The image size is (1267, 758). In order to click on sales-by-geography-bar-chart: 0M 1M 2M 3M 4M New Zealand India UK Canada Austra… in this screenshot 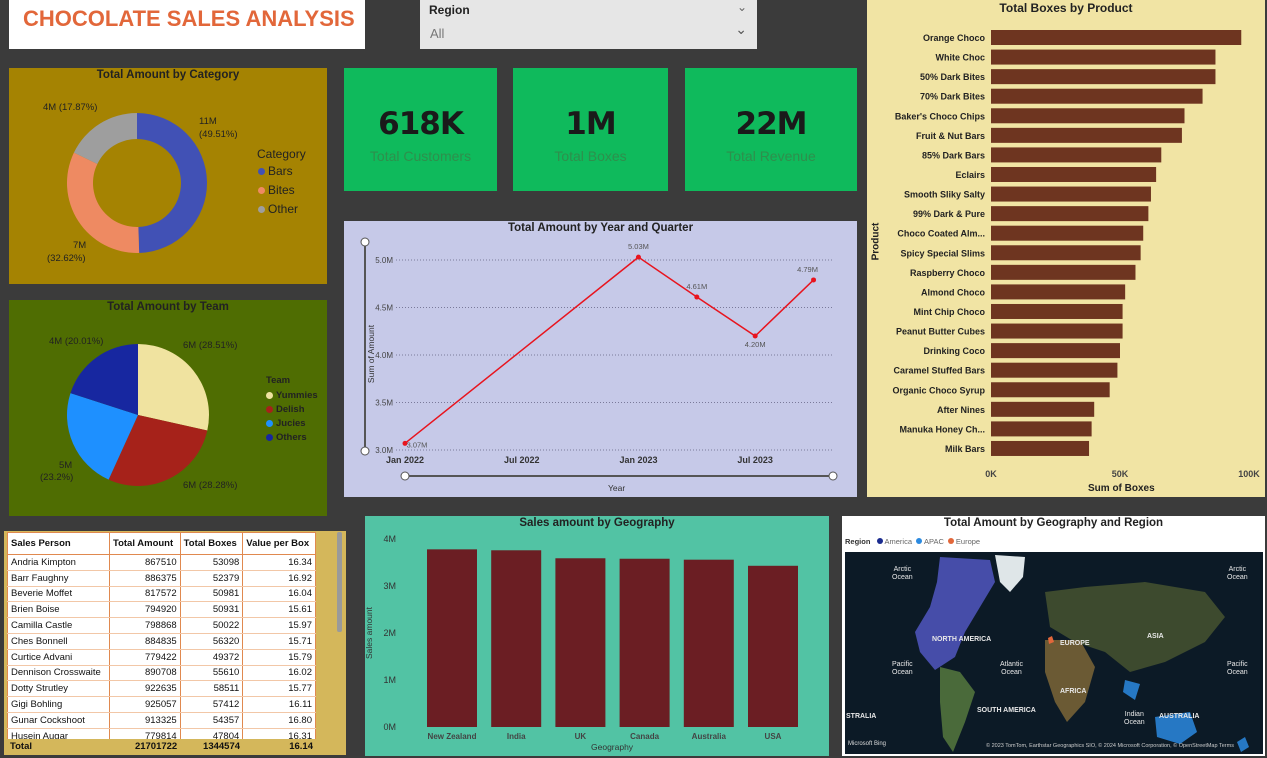, I will do `click(597, 636)`.